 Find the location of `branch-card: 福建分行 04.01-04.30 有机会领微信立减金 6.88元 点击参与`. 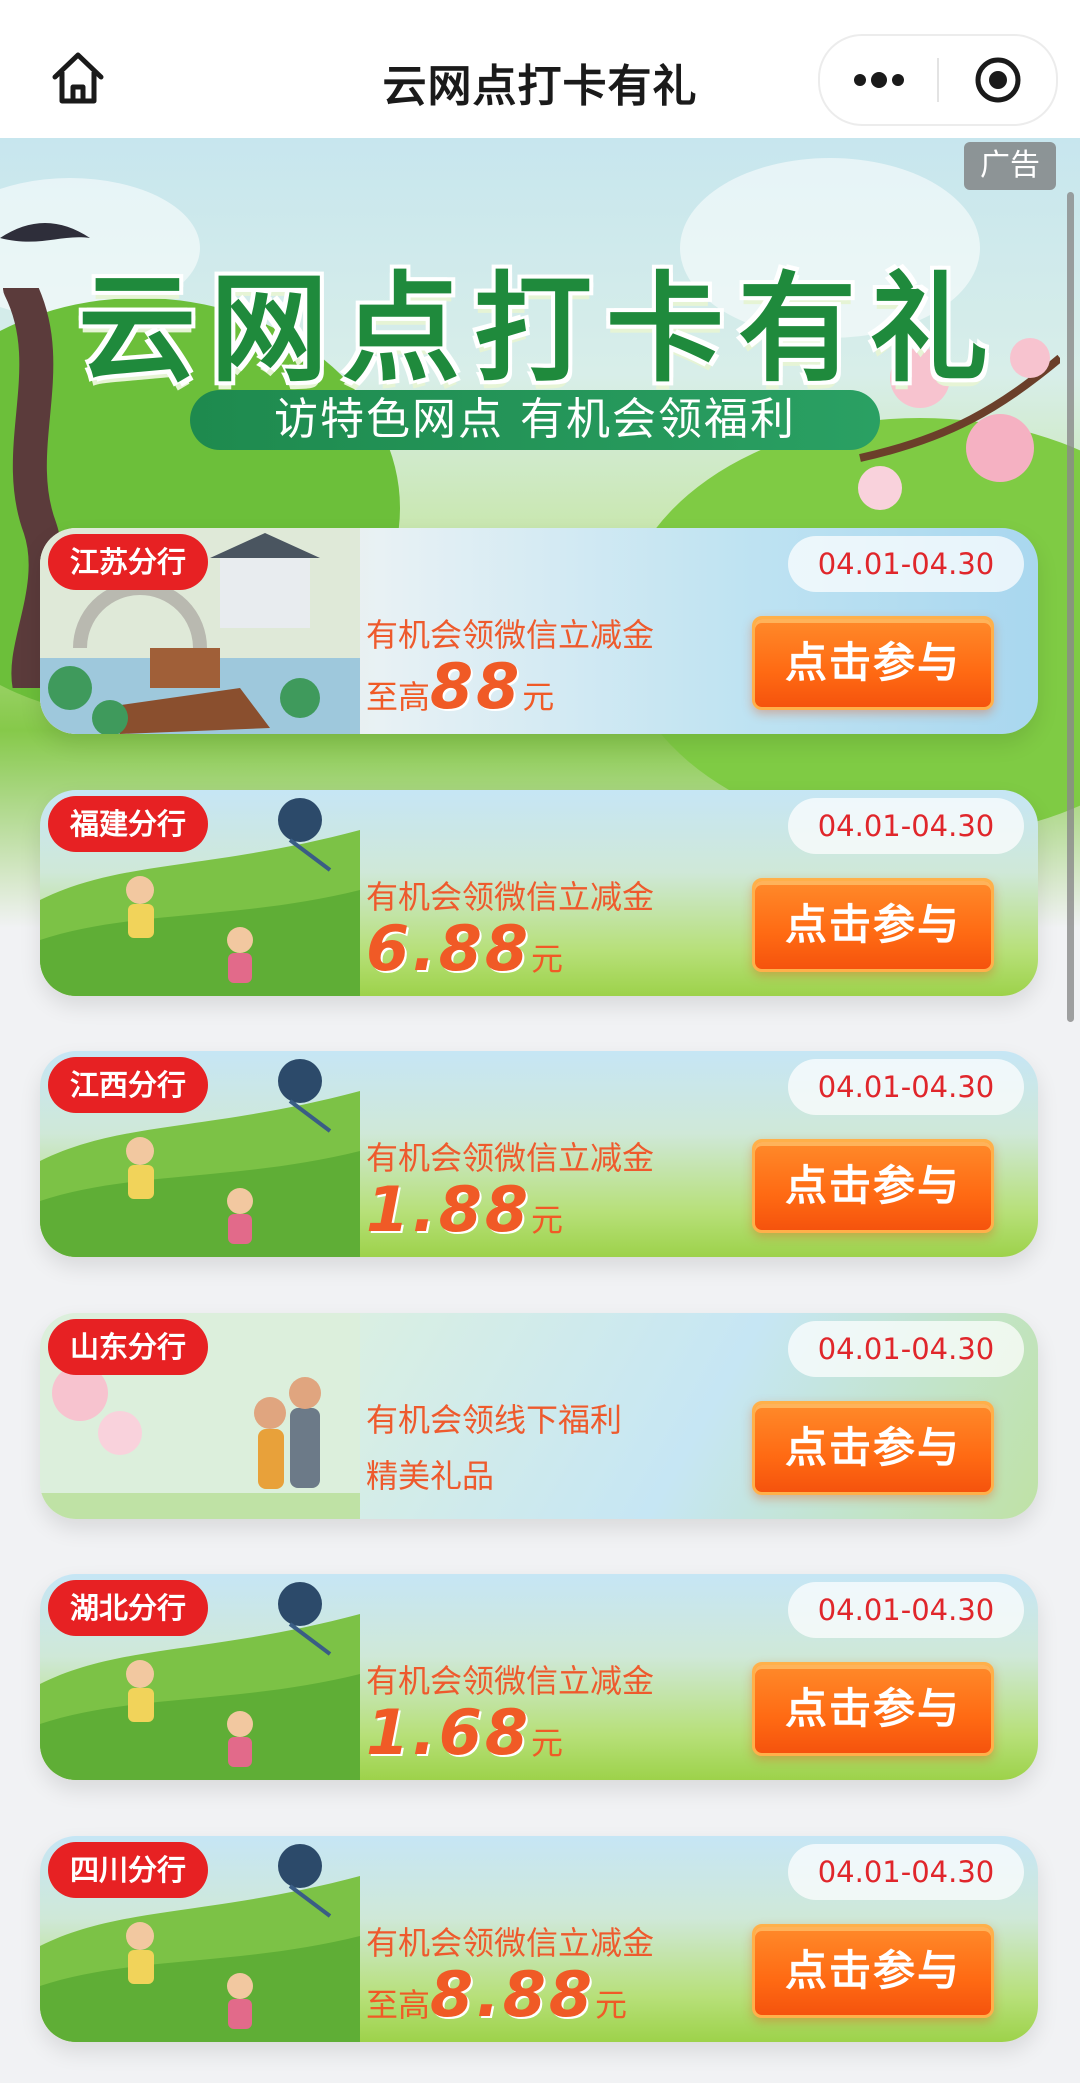

branch-card: 福建分行 04.01-04.30 有机会领微信立减金 6.88元 点击参与 is located at coordinates (539, 893).